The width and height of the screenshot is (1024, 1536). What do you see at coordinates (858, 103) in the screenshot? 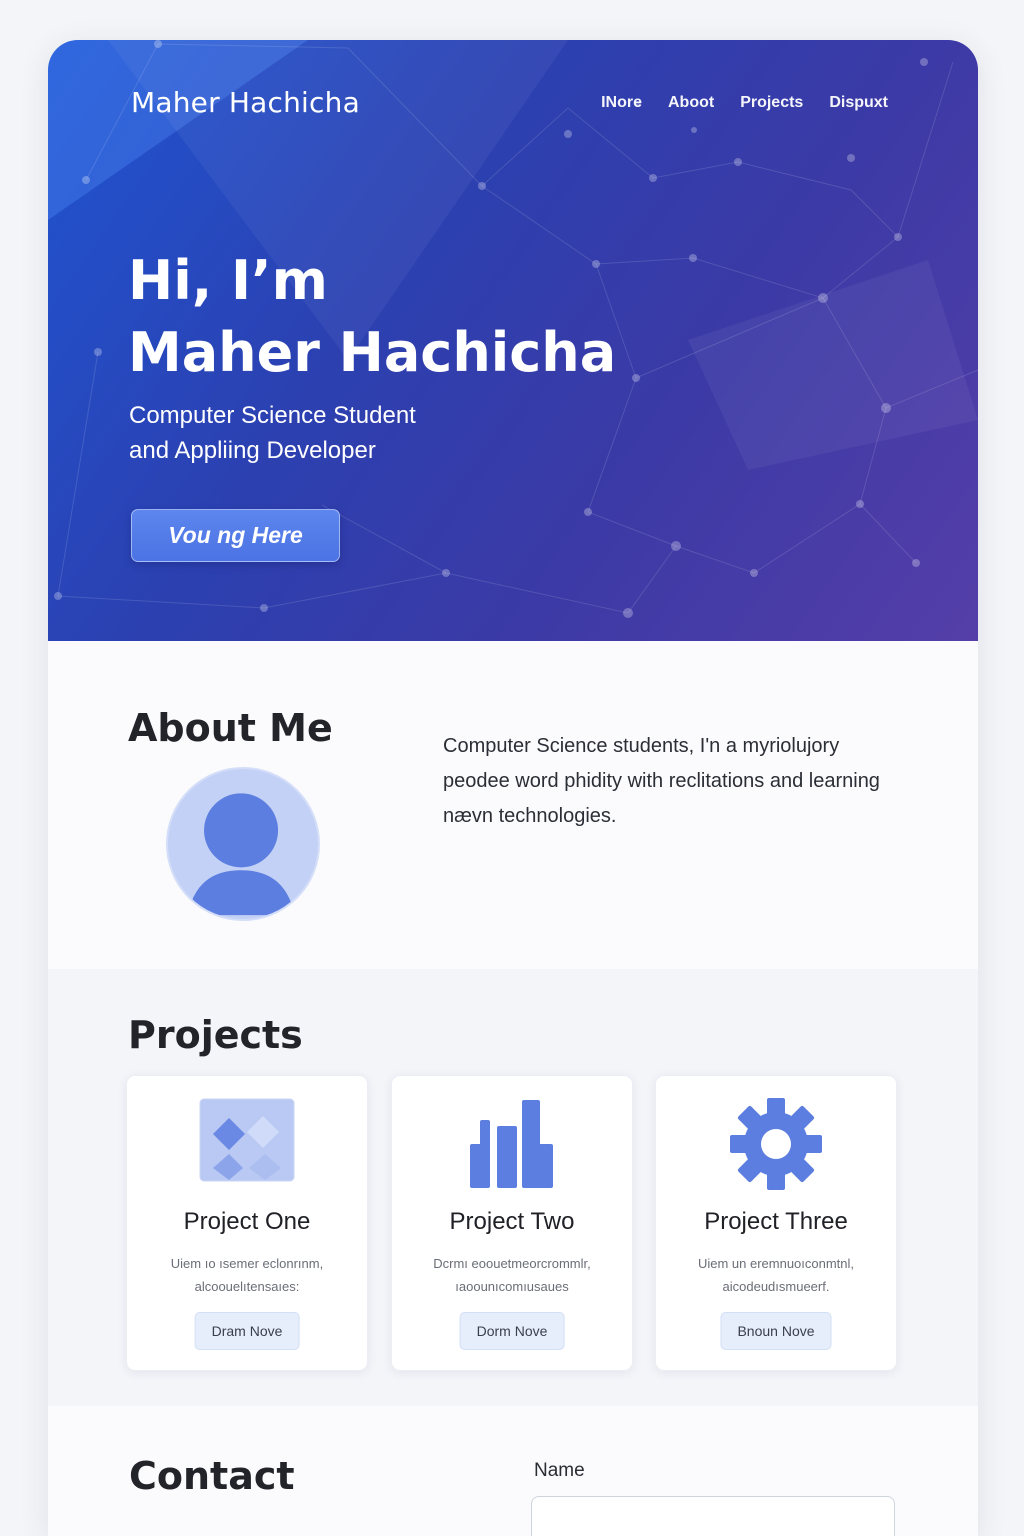
I see `nav-contact: Dispuxt` at bounding box center [858, 103].